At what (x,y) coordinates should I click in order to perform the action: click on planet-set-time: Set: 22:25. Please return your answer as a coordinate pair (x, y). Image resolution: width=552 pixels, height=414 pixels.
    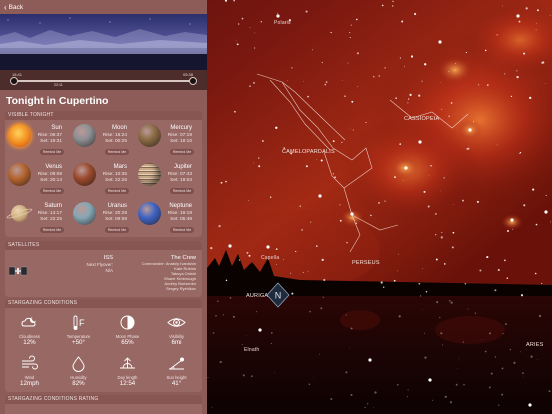
    Looking at the image, I should click on (51, 219).